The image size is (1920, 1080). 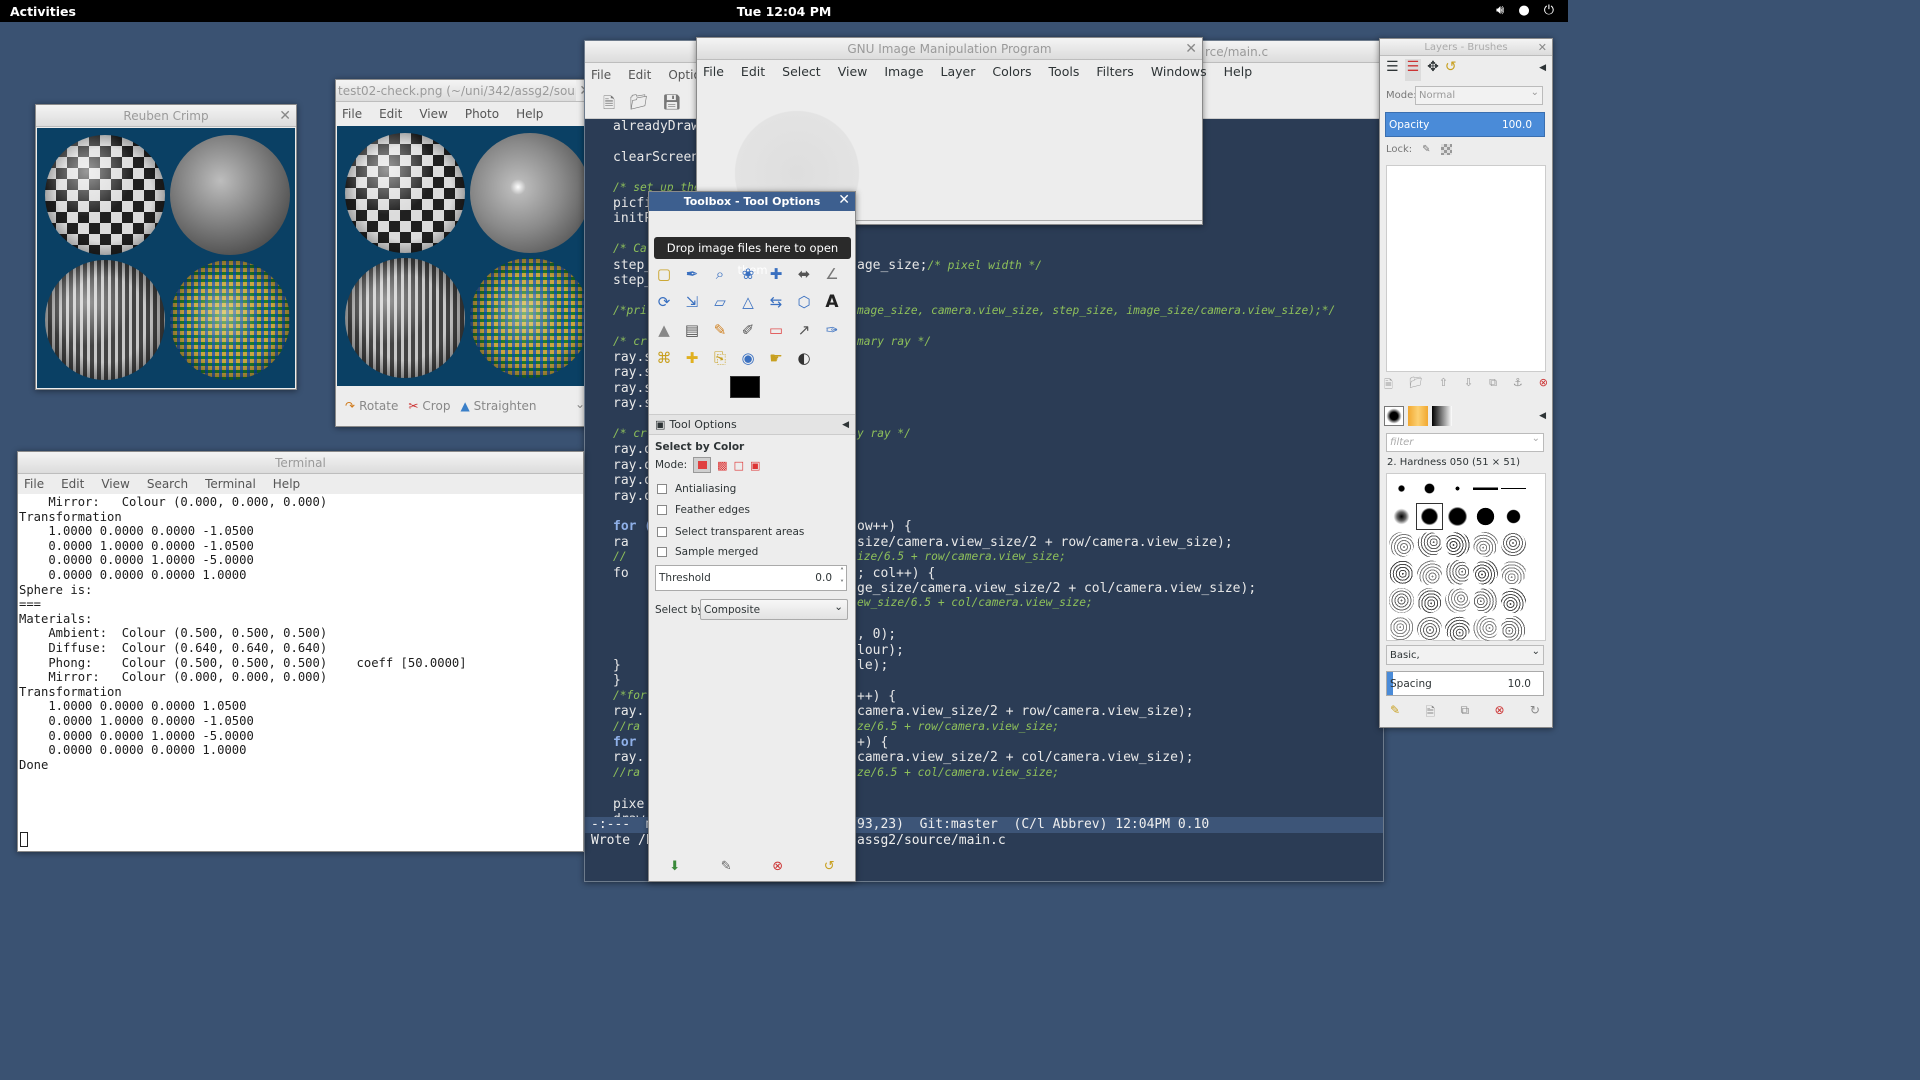 What do you see at coordinates (1418, 416) in the screenshot?
I see `patterns-tab-icon` at bounding box center [1418, 416].